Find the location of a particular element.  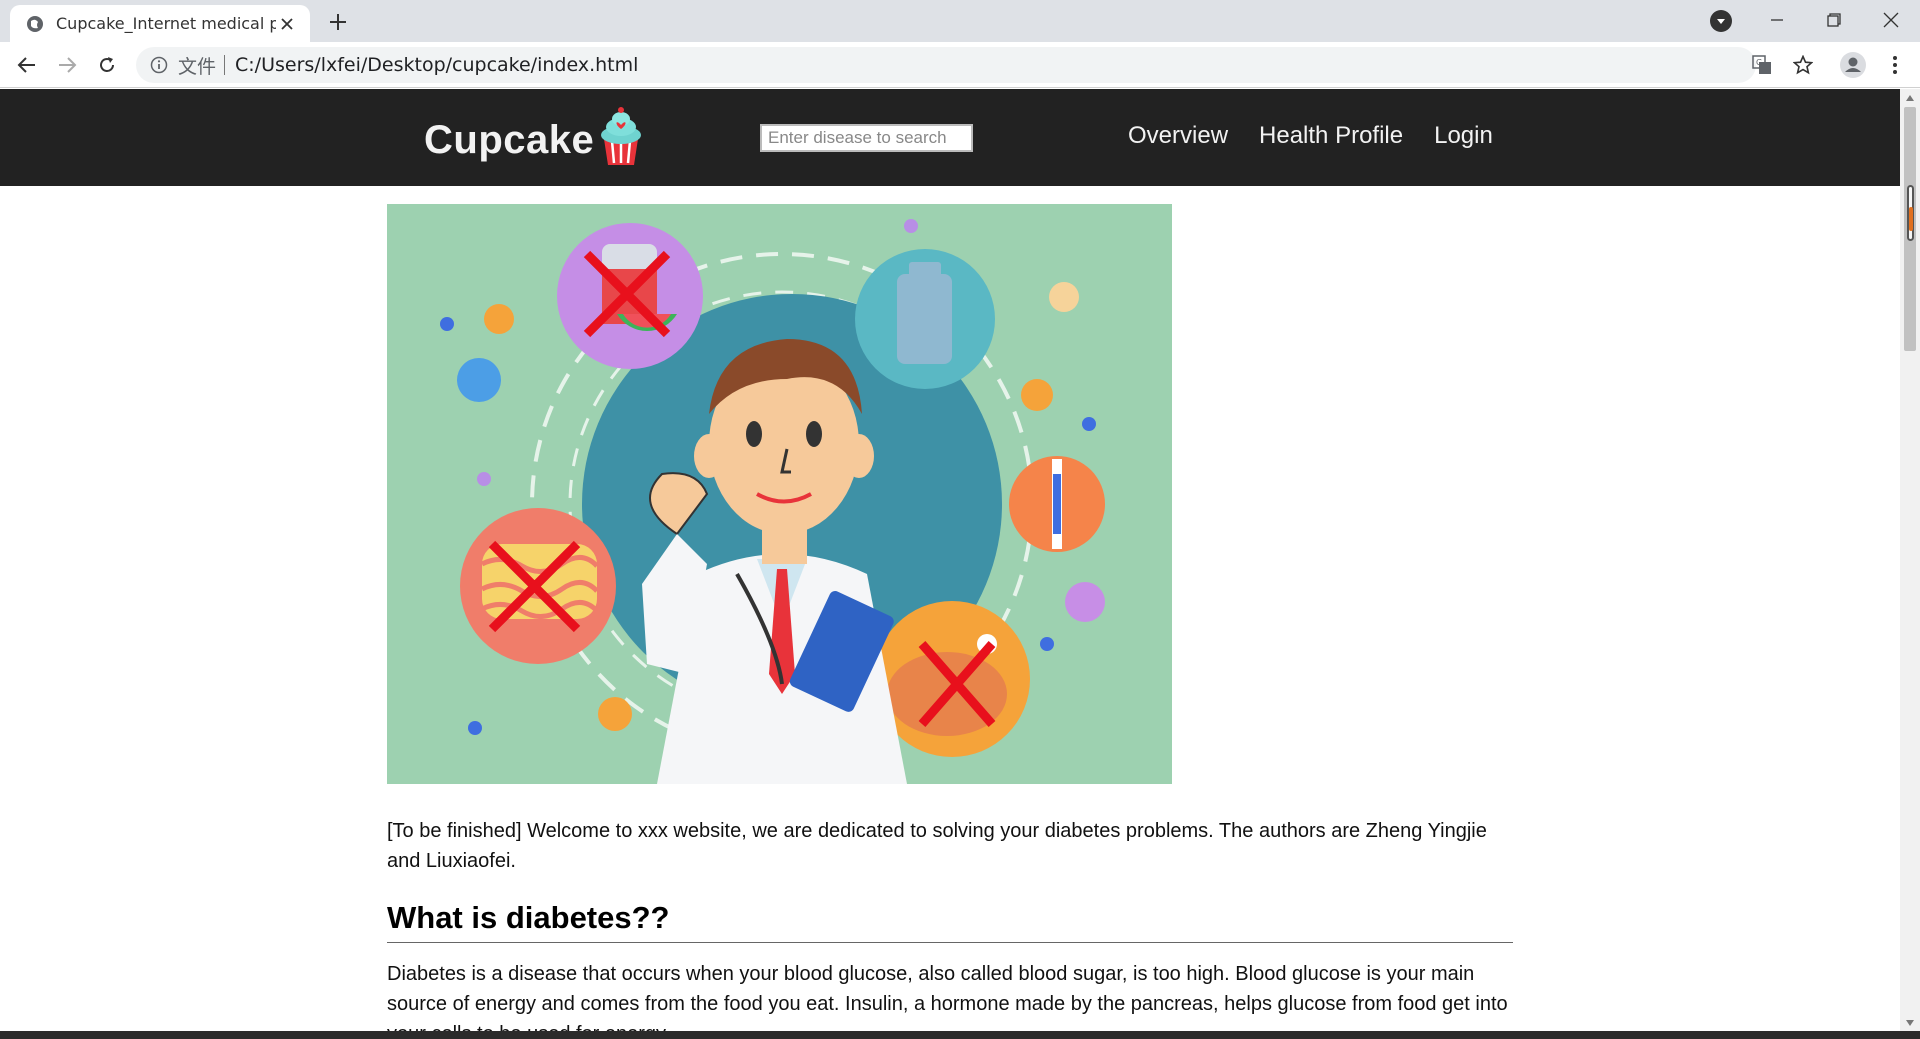

close-icon is located at coordinates (287, 24).